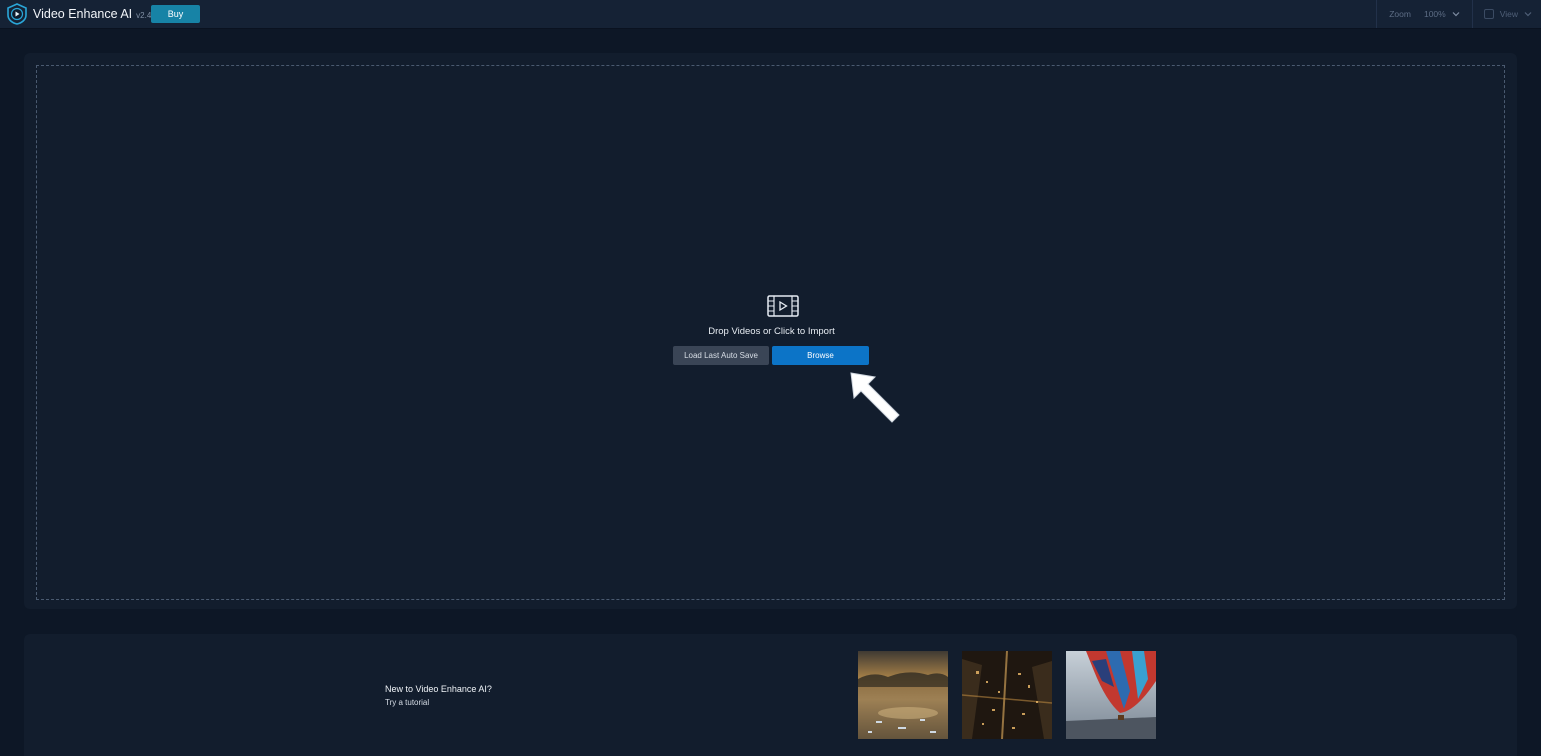 The height and width of the screenshot is (756, 1541). I want to click on tutorial-thumbnail-hot-air-balloon, so click(1111, 695).